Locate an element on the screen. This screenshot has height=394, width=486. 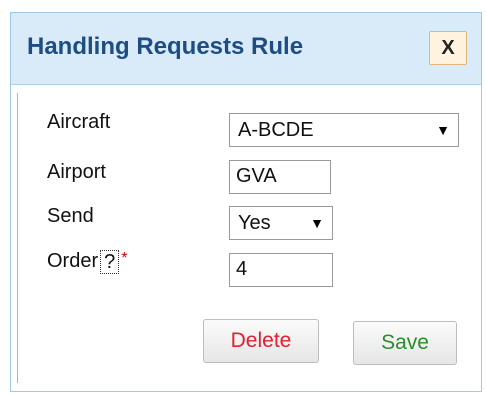
airport-input: GVA is located at coordinates (280, 177).